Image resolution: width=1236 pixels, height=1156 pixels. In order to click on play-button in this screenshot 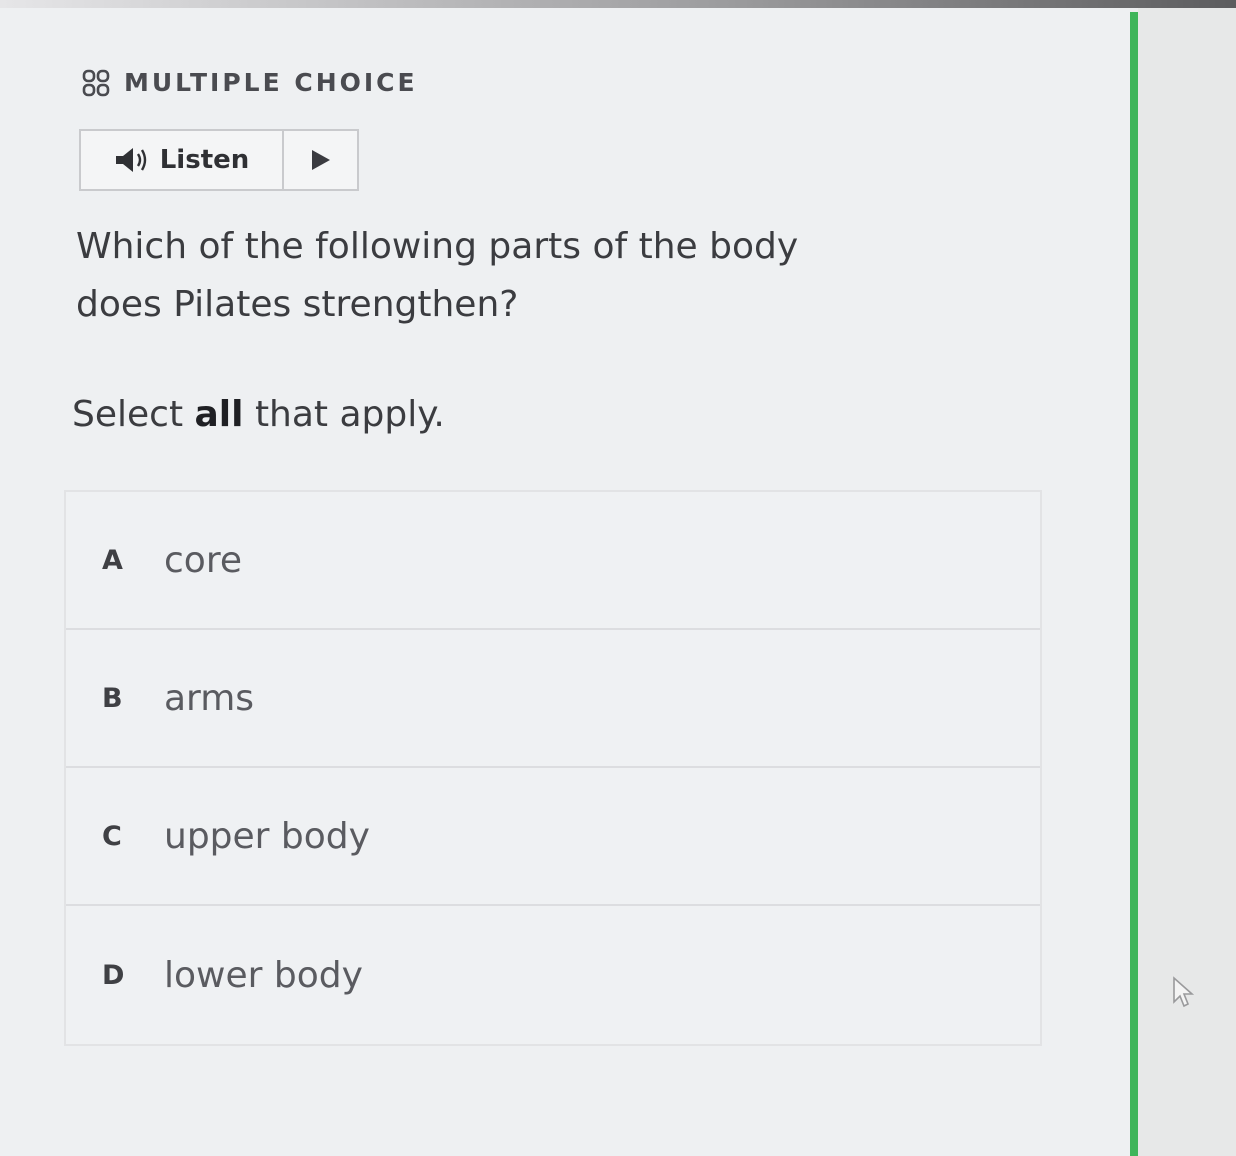, I will do `click(320, 160)`.